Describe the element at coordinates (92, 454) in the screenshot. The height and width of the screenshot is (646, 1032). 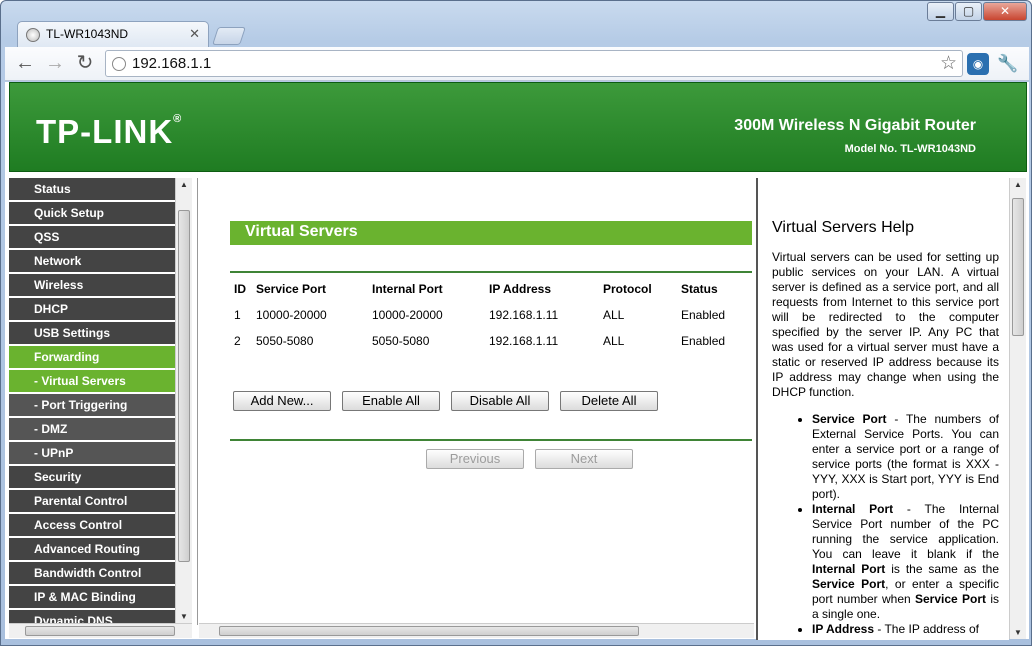
I see `sidebar-item-upnp: - UPnP` at that location.